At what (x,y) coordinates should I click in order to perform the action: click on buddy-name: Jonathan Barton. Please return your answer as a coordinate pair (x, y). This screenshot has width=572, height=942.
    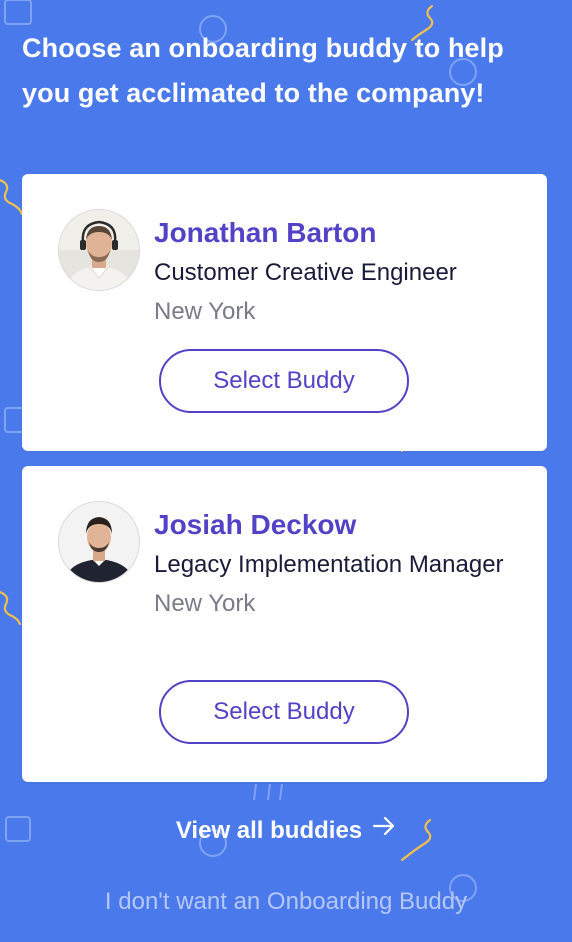
    Looking at the image, I should click on (265, 232).